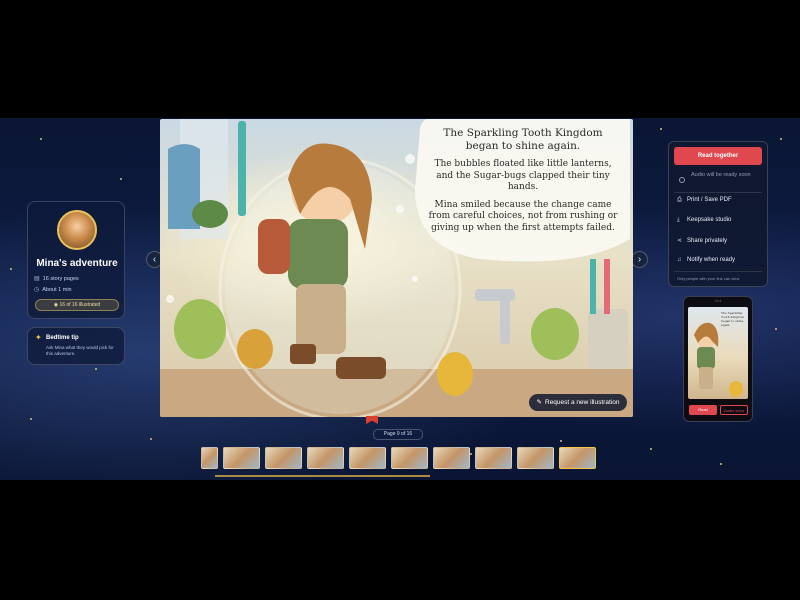 The image size is (800, 600). Describe the element at coordinates (372, 420) in the screenshot. I see `bookmark-icon` at that location.